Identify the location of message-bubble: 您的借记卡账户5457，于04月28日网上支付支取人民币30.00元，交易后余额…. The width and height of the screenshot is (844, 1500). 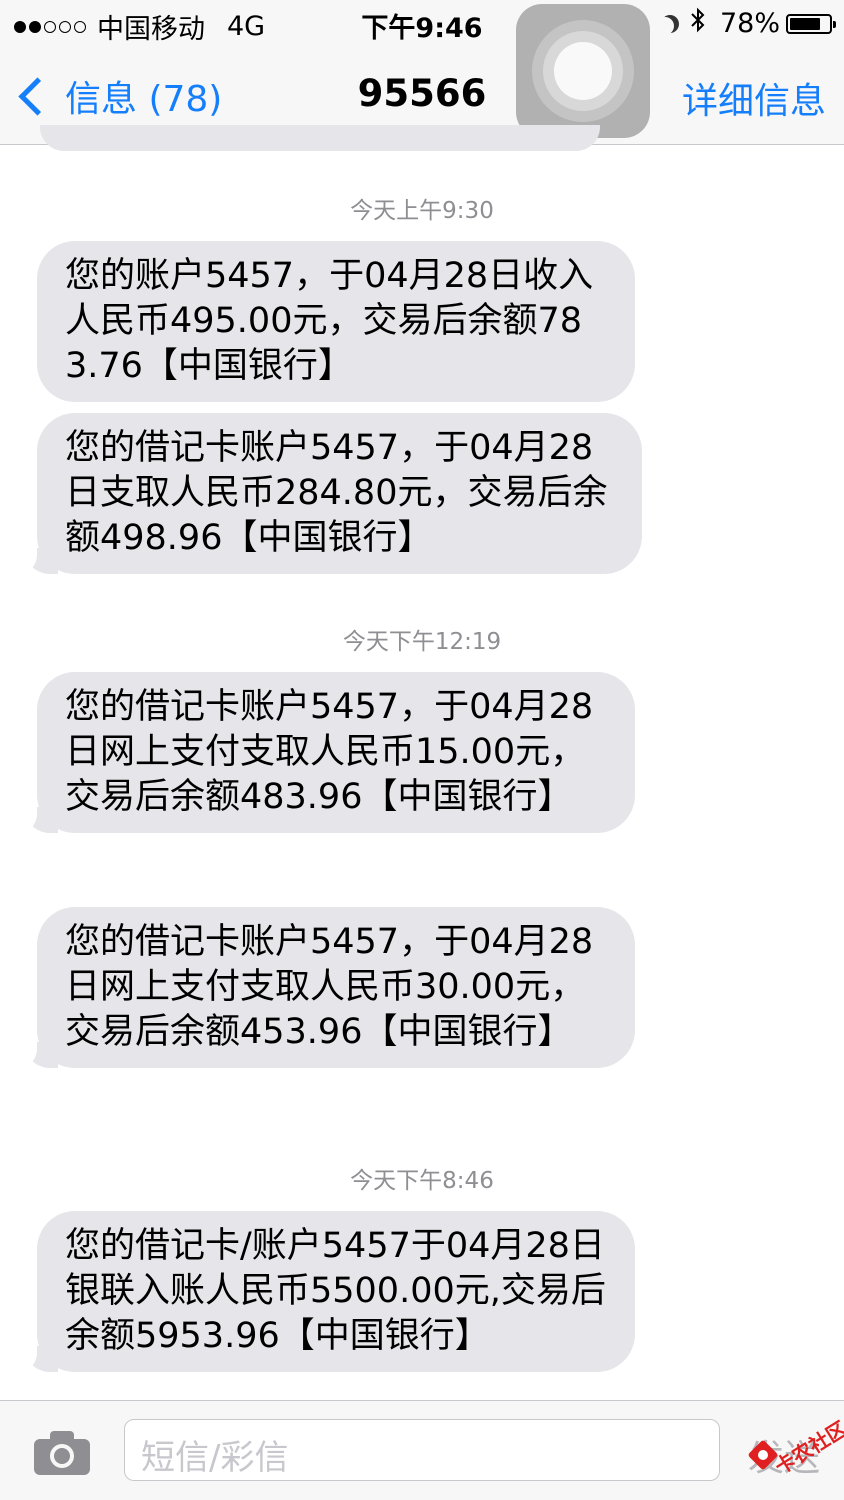
(323, 988).